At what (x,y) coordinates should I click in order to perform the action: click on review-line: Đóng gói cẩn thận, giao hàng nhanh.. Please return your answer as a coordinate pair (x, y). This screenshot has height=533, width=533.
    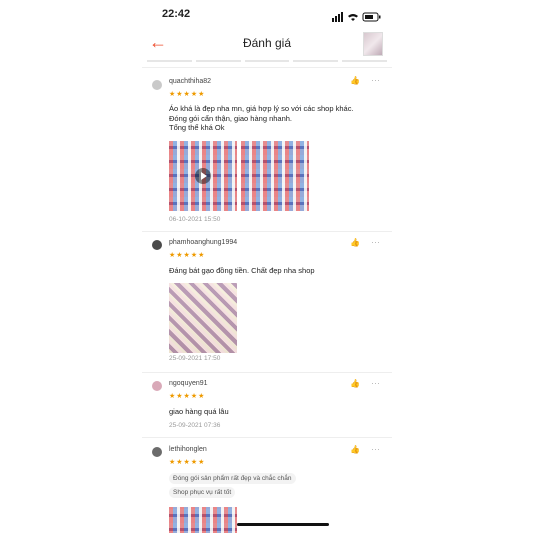
    Looking at the image, I should click on (231, 118).